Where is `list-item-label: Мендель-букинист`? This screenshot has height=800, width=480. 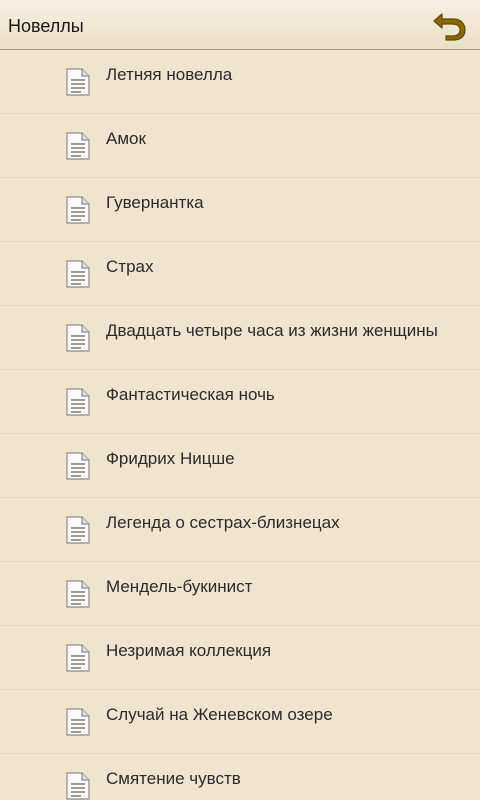 list-item-label: Мендель-букинист is located at coordinates (179, 586).